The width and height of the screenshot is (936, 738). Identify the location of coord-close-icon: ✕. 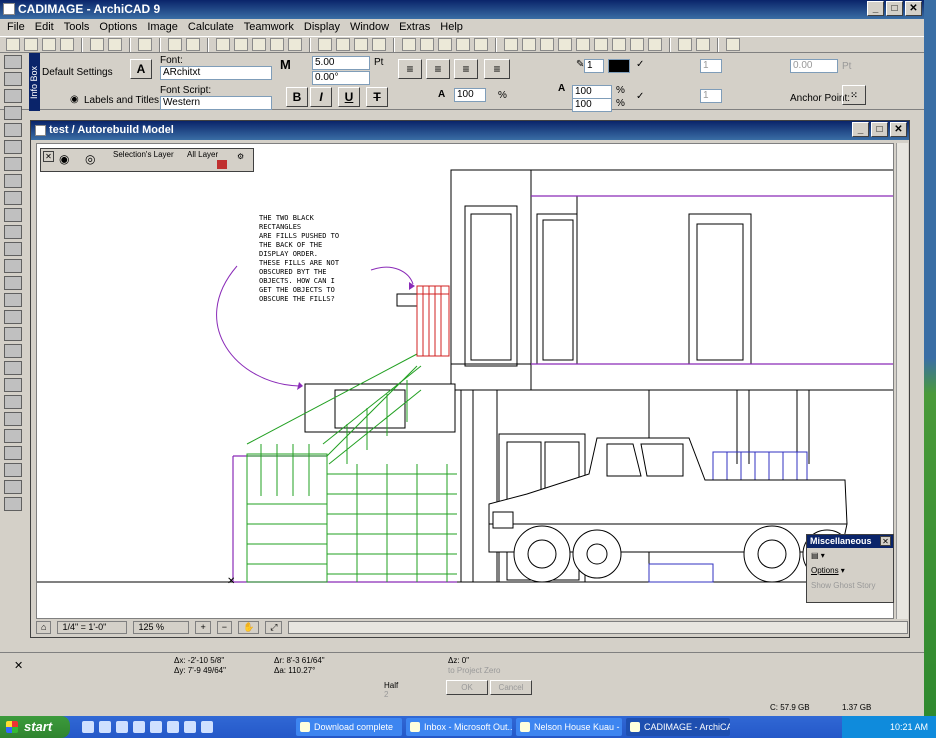
(18, 665).